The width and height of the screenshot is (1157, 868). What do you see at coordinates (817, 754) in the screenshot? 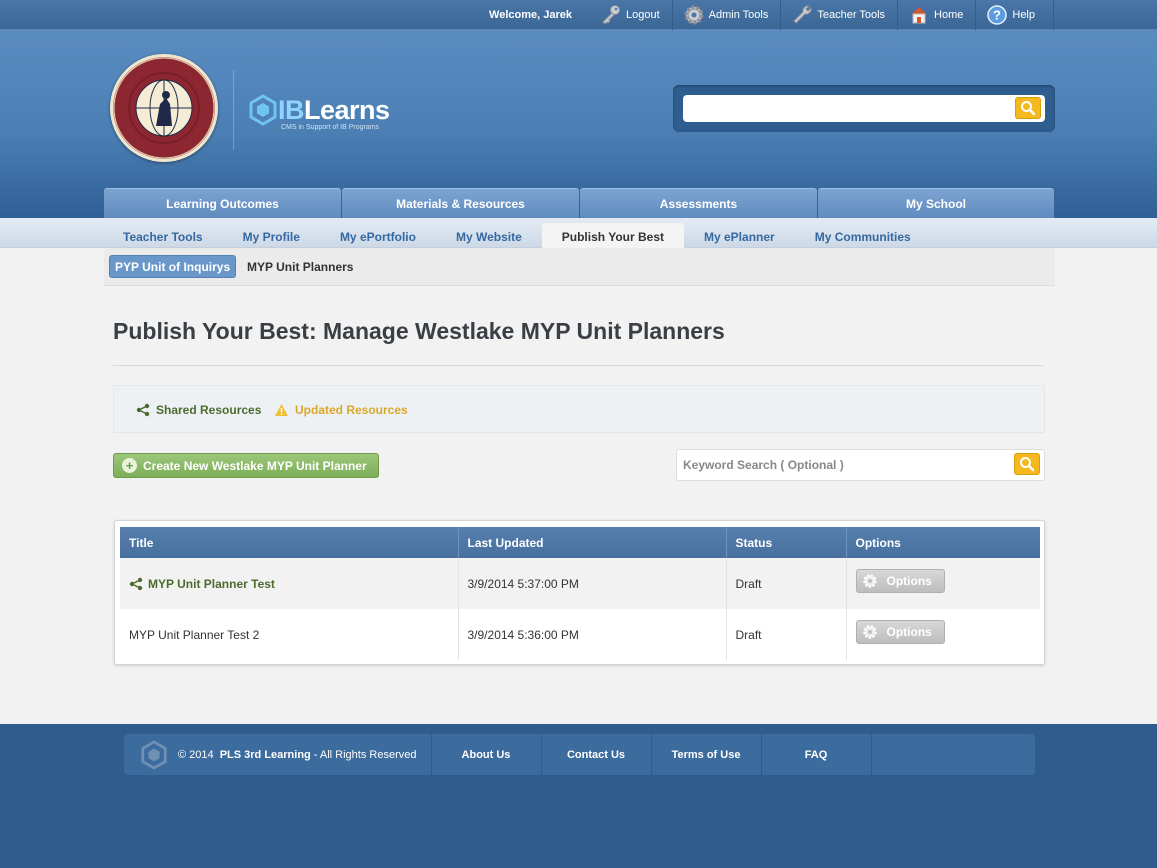
I see `footer-link-faq: FAQ` at bounding box center [817, 754].